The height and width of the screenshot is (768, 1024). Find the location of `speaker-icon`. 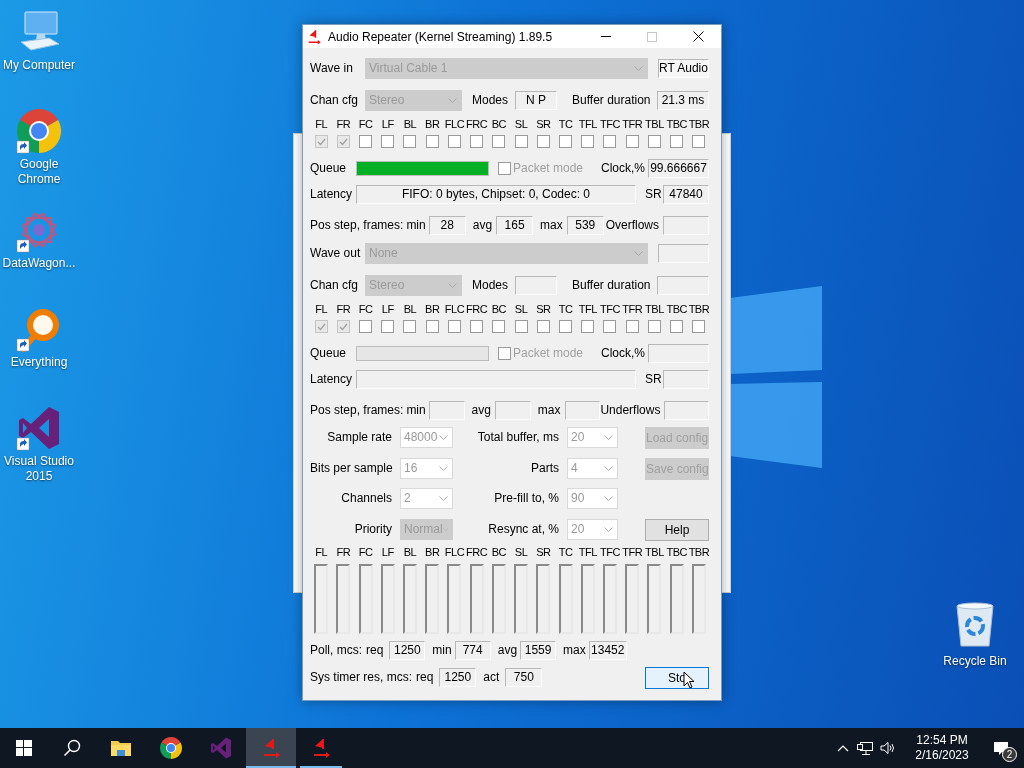

speaker-icon is located at coordinates (888, 748).